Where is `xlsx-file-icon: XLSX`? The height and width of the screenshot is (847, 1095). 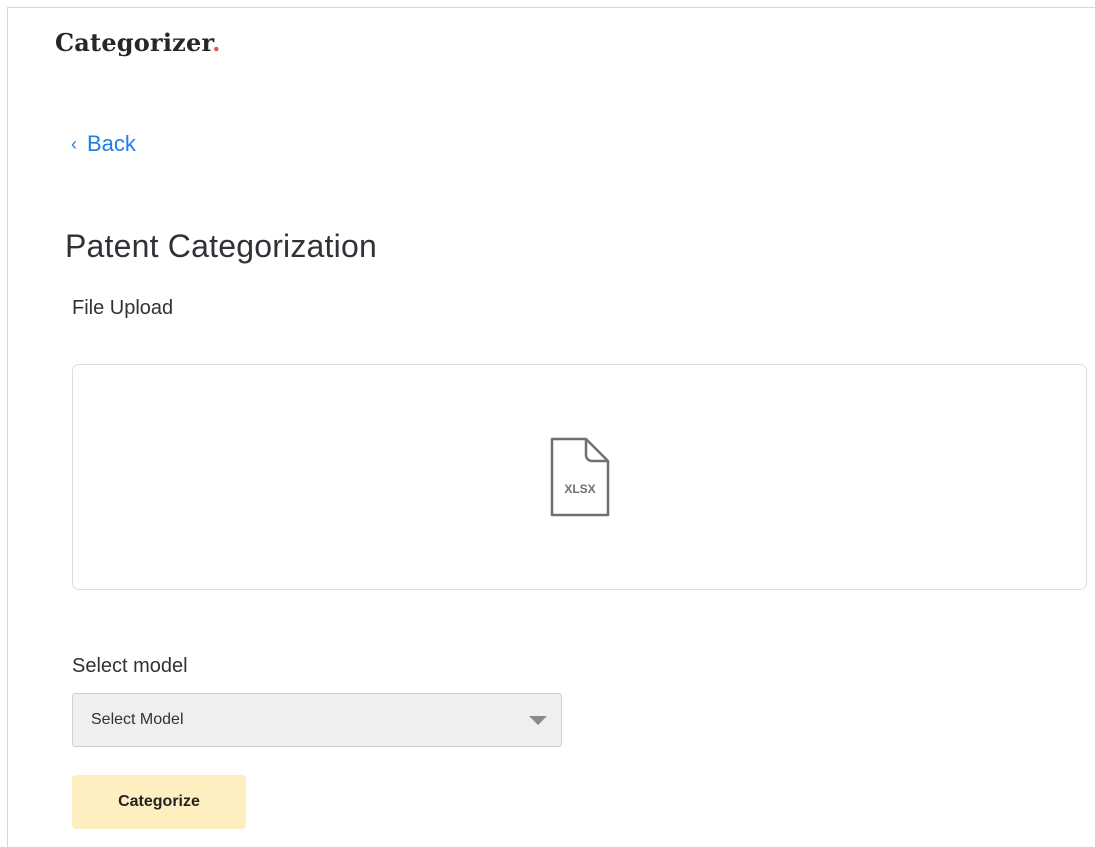 xlsx-file-icon: XLSX is located at coordinates (580, 477).